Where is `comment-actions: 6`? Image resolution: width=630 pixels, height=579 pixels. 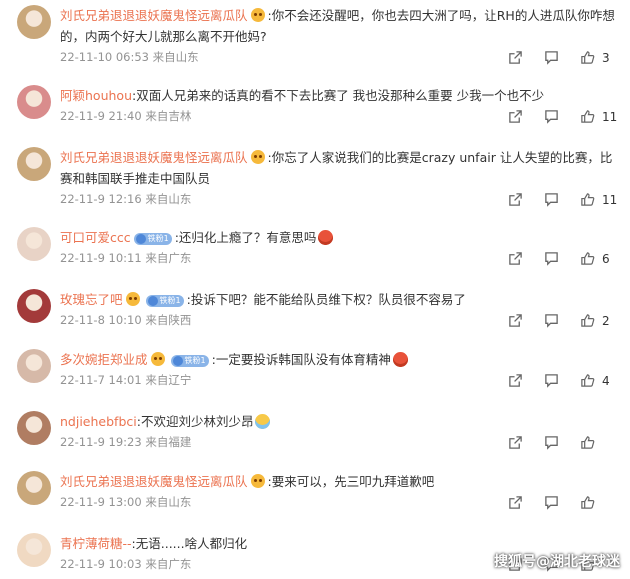
comment-actions: 6 is located at coordinates (563, 260).